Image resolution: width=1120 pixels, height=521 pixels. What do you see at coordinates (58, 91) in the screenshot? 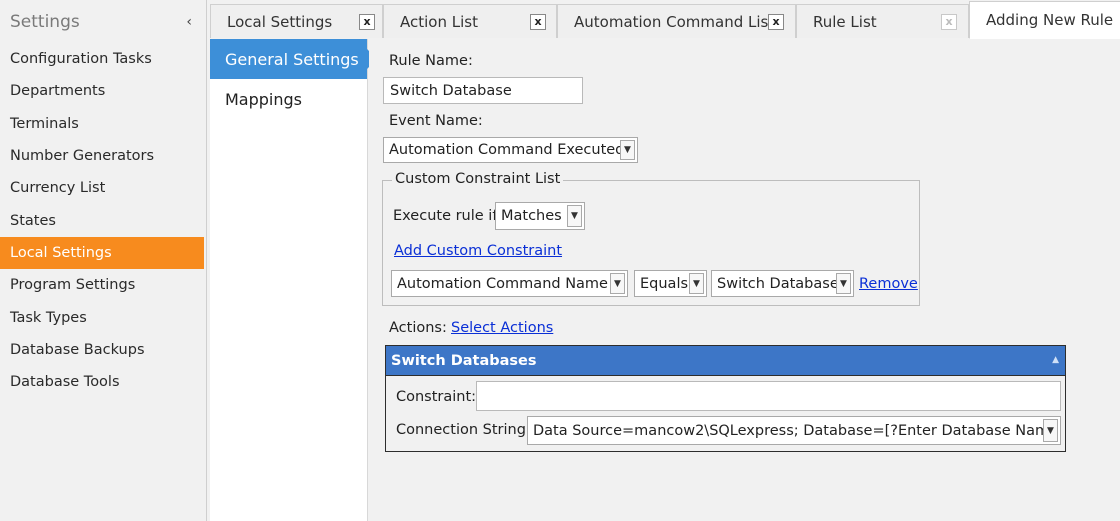
I see `sidebar-item-label: Departments` at bounding box center [58, 91].